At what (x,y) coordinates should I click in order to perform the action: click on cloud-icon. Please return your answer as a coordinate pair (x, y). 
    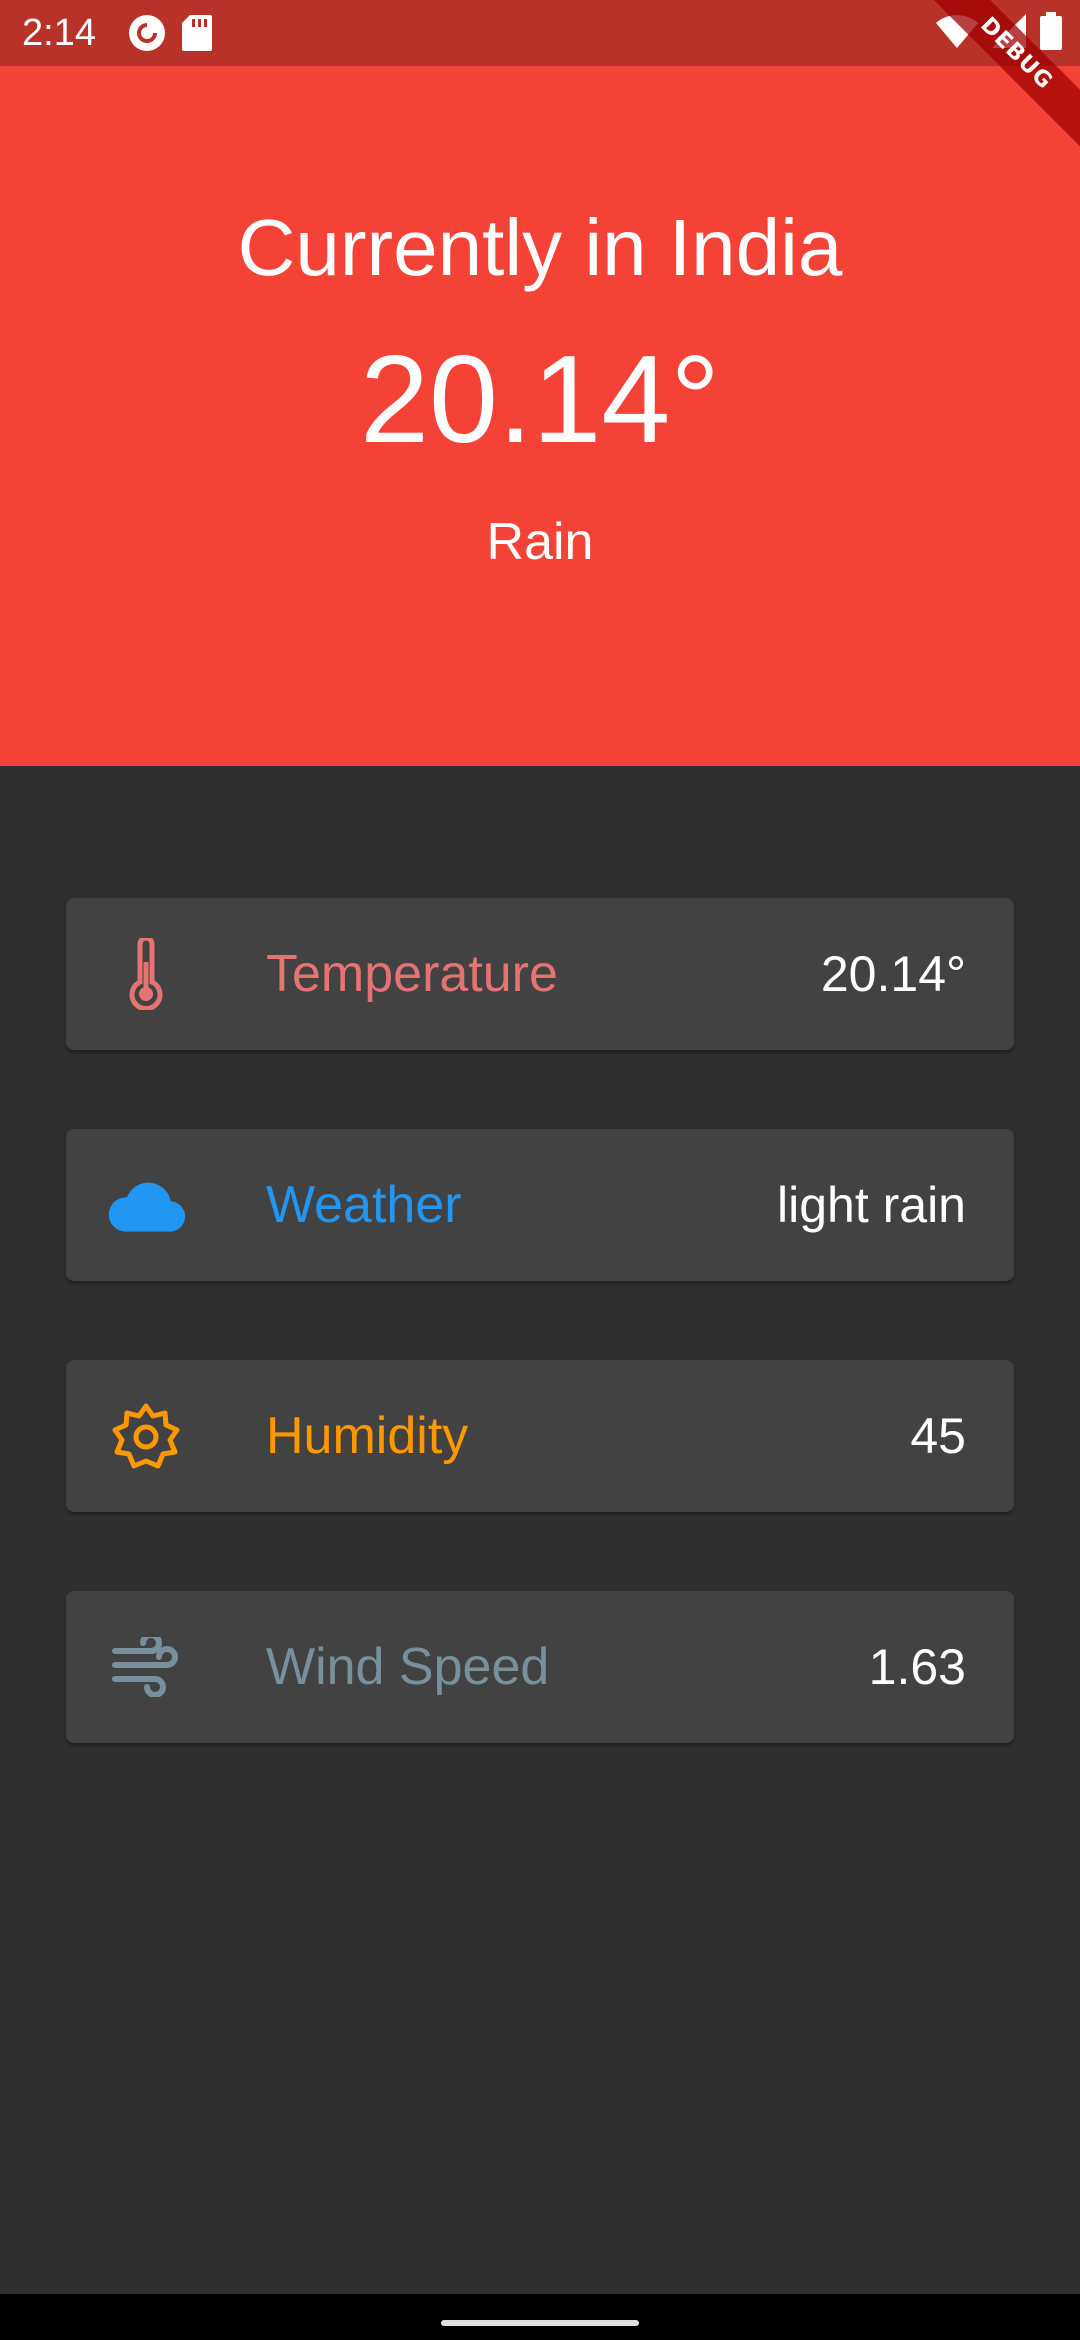
    Looking at the image, I should click on (146, 1205).